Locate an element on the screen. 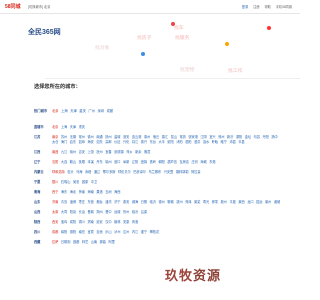 This screenshot has height=300, width=320. city-link: 江阴 is located at coordinates (203, 137).